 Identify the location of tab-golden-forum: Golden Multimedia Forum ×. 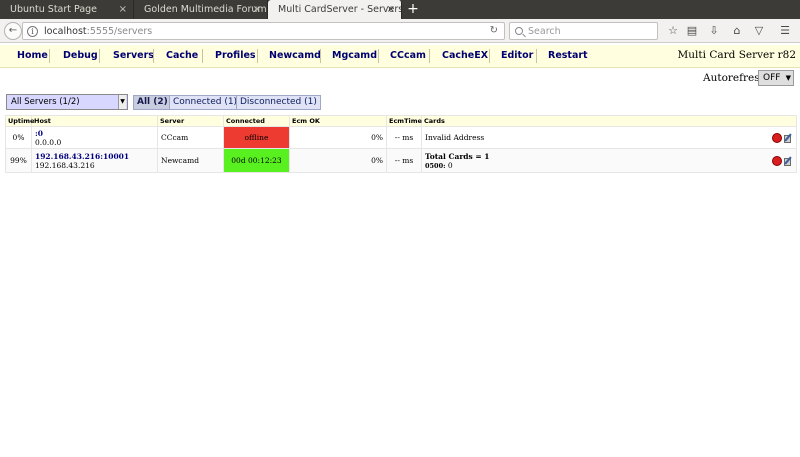
(201, 9).